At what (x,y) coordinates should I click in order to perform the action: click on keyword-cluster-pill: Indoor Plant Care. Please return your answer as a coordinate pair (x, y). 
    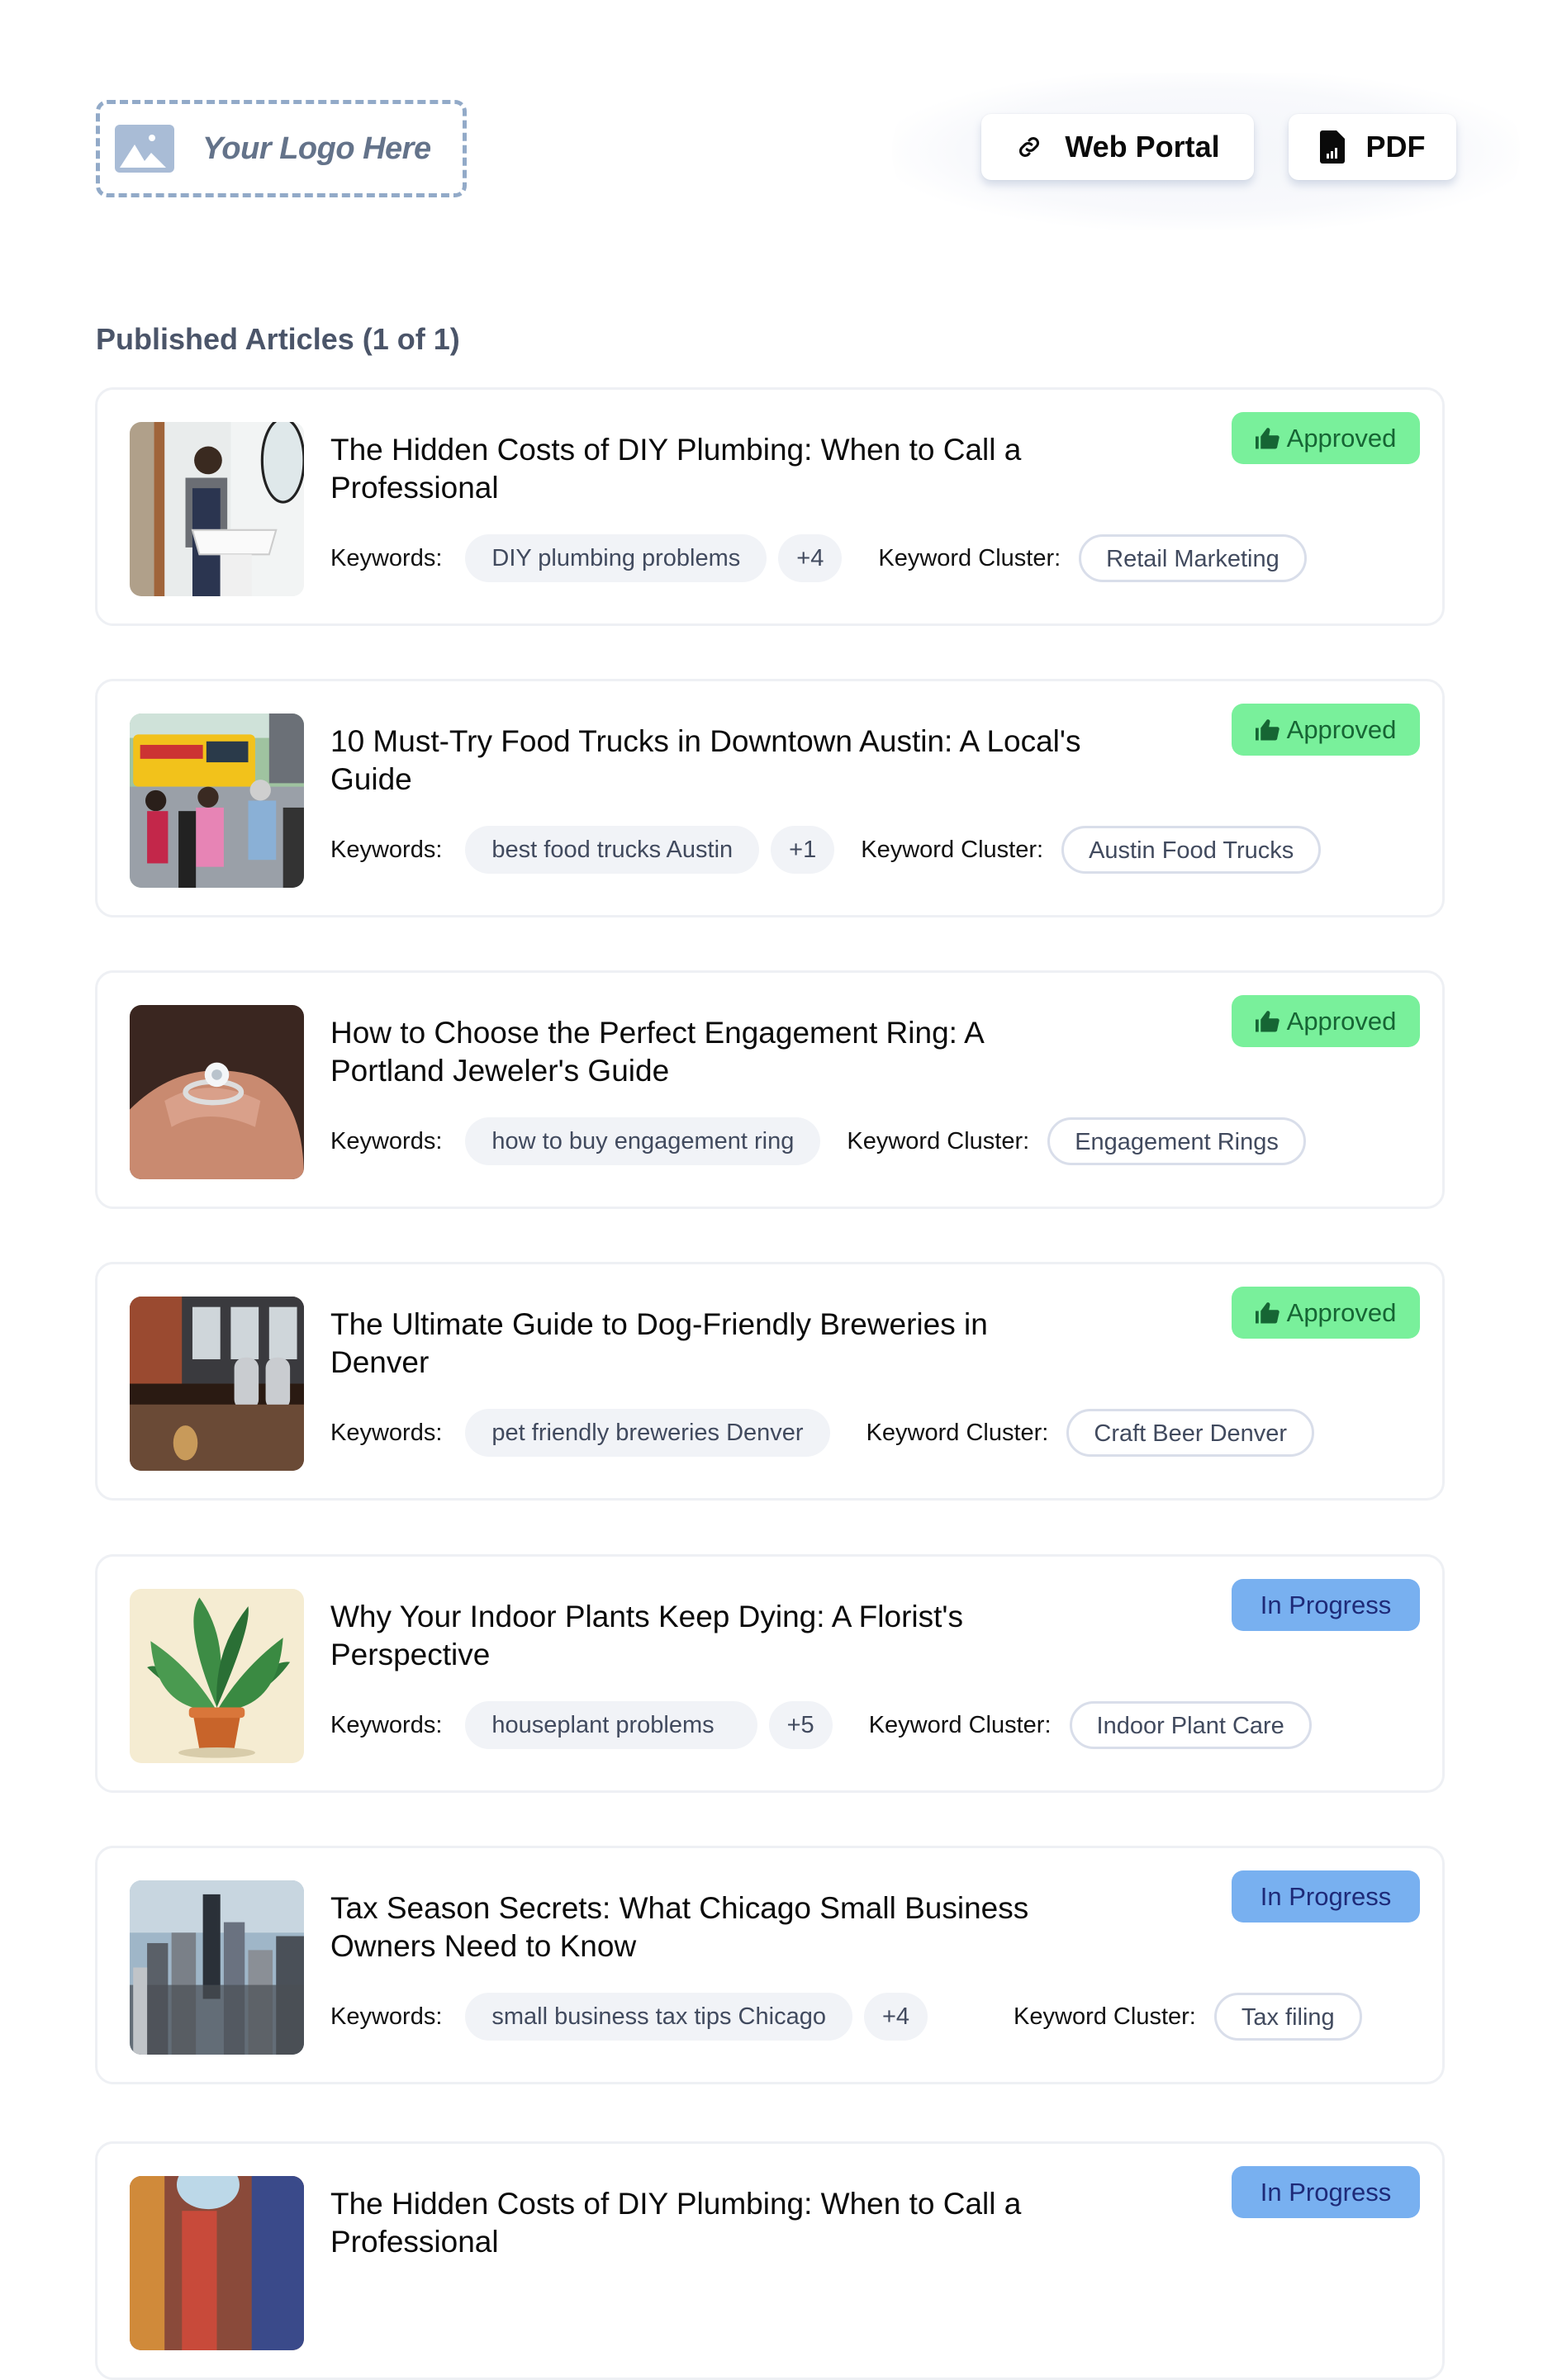
    Looking at the image, I should click on (1191, 1725).